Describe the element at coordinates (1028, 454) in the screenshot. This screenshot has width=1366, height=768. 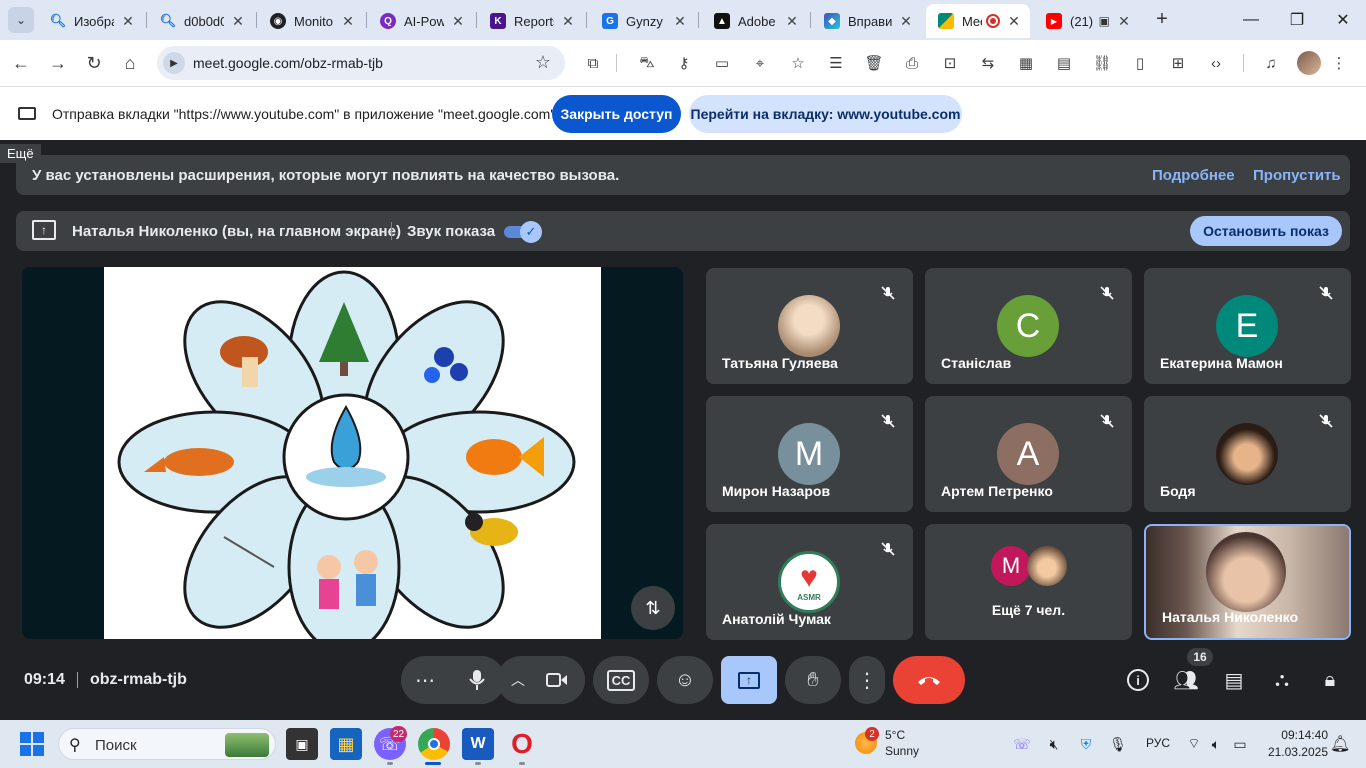
I see `participant-tile: А Артем Петренко` at that location.